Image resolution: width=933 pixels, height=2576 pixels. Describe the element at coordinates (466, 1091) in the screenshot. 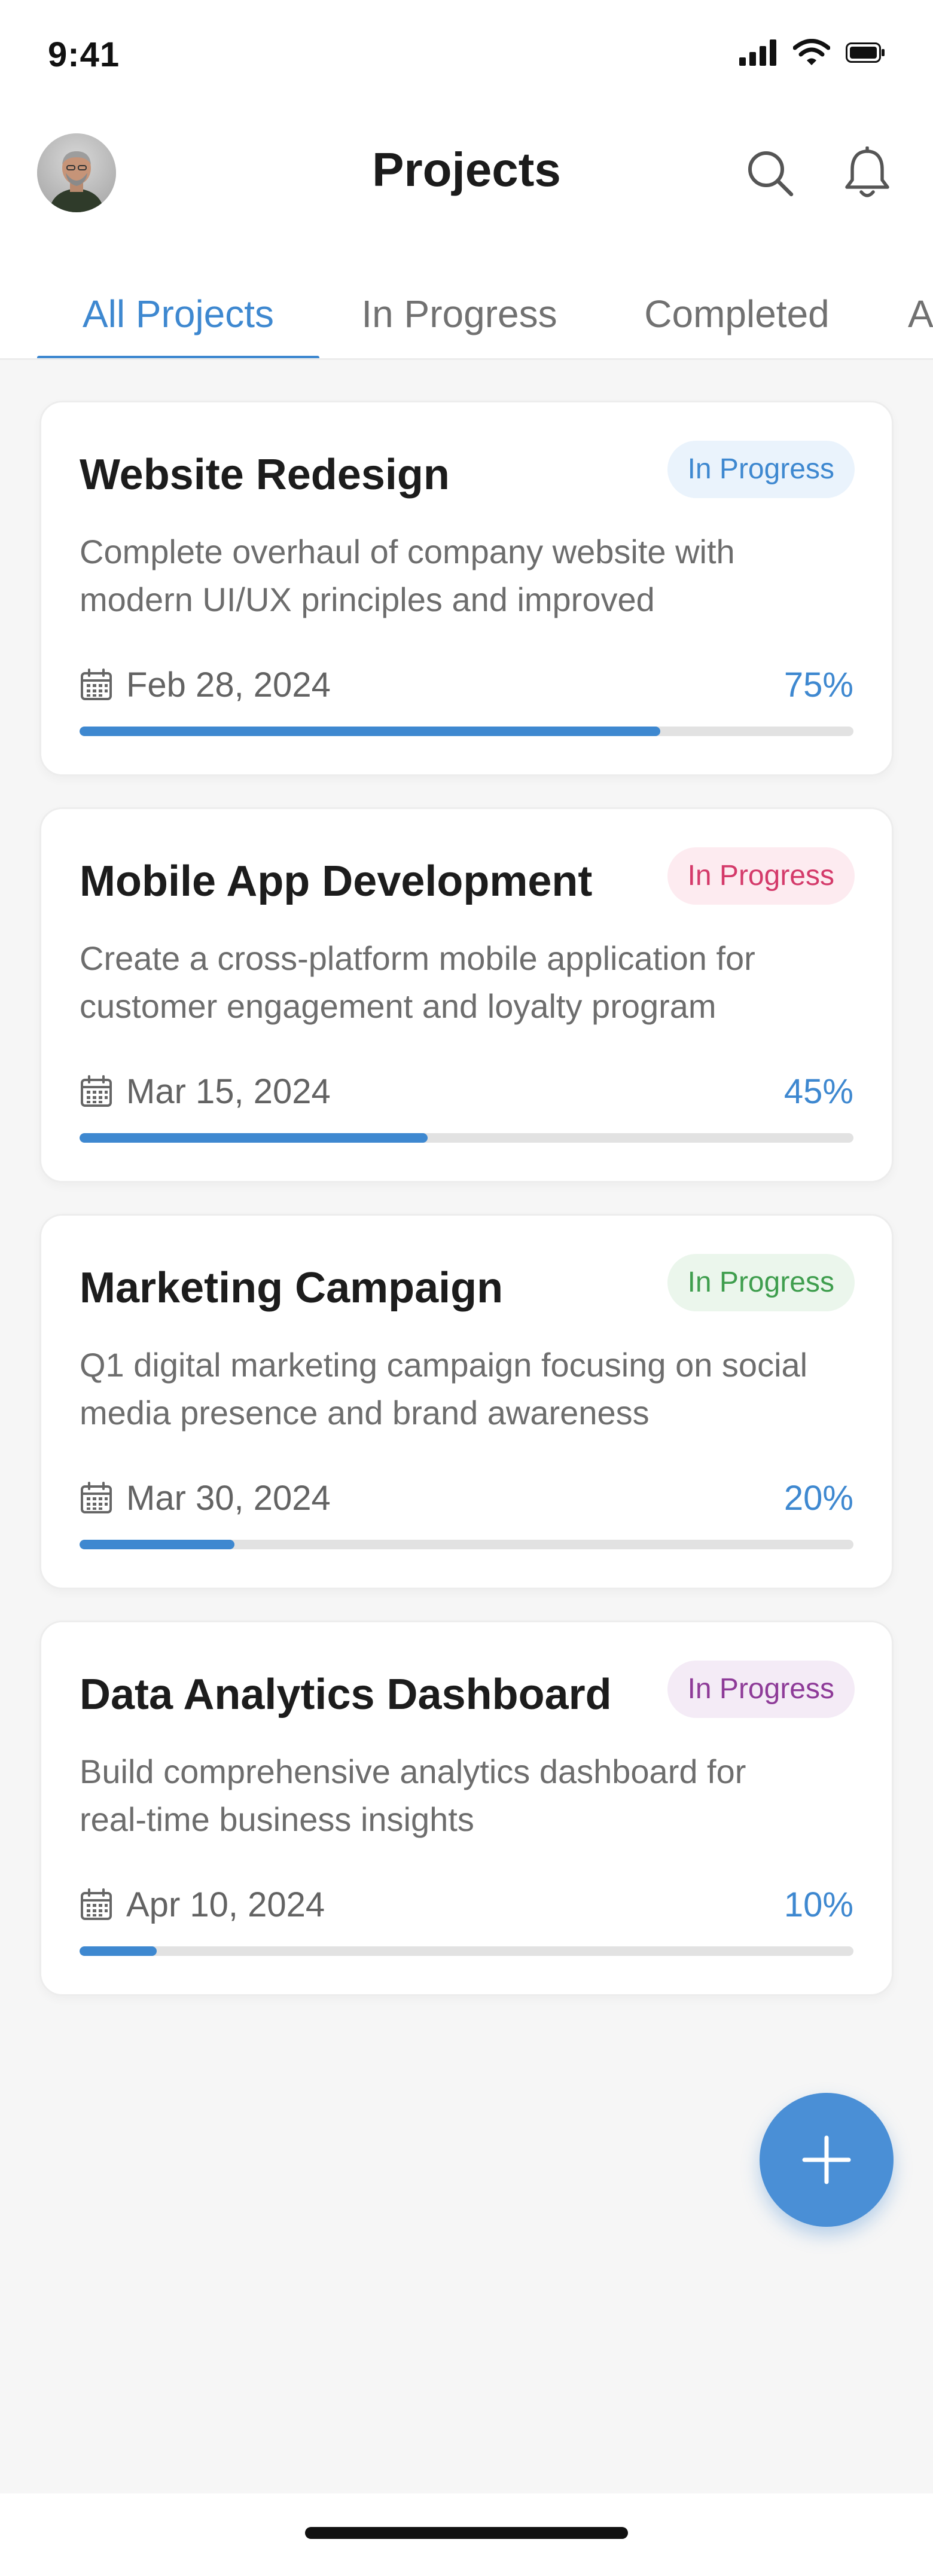

I see `project-meta: Mar 15, 2024 45%` at that location.